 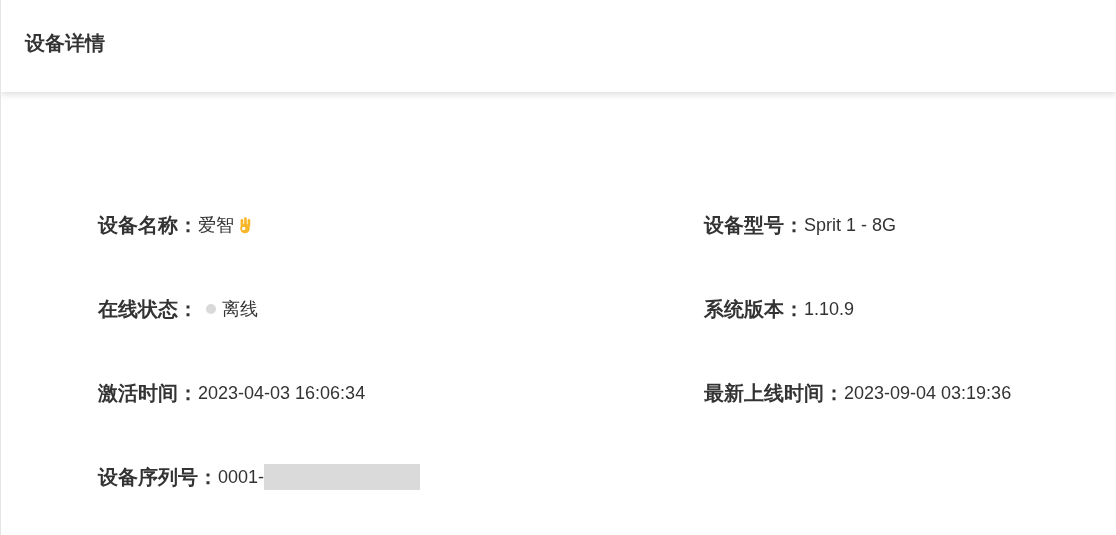 I want to click on field-label: 设备序列号：, so click(x=158, y=477).